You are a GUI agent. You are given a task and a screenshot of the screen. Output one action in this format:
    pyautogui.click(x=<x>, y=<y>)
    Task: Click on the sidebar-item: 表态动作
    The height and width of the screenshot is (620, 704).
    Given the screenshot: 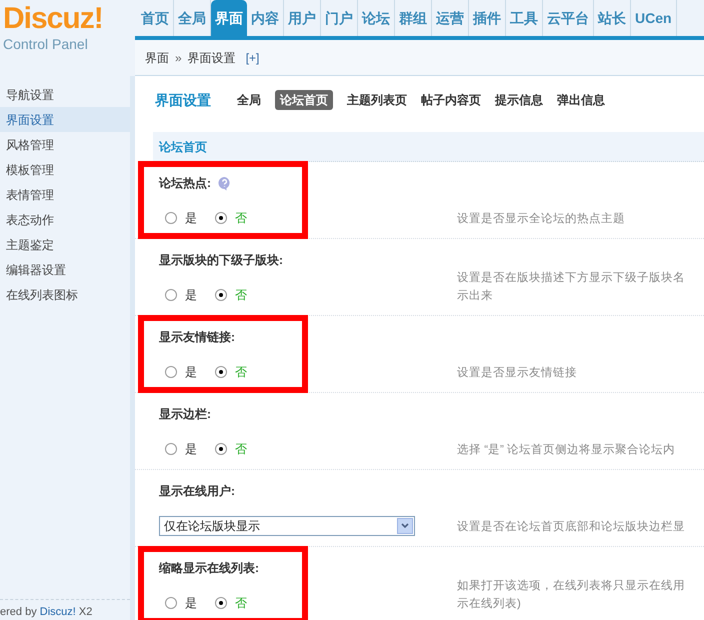 What is the action you would take?
    pyautogui.click(x=65, y=219)
    